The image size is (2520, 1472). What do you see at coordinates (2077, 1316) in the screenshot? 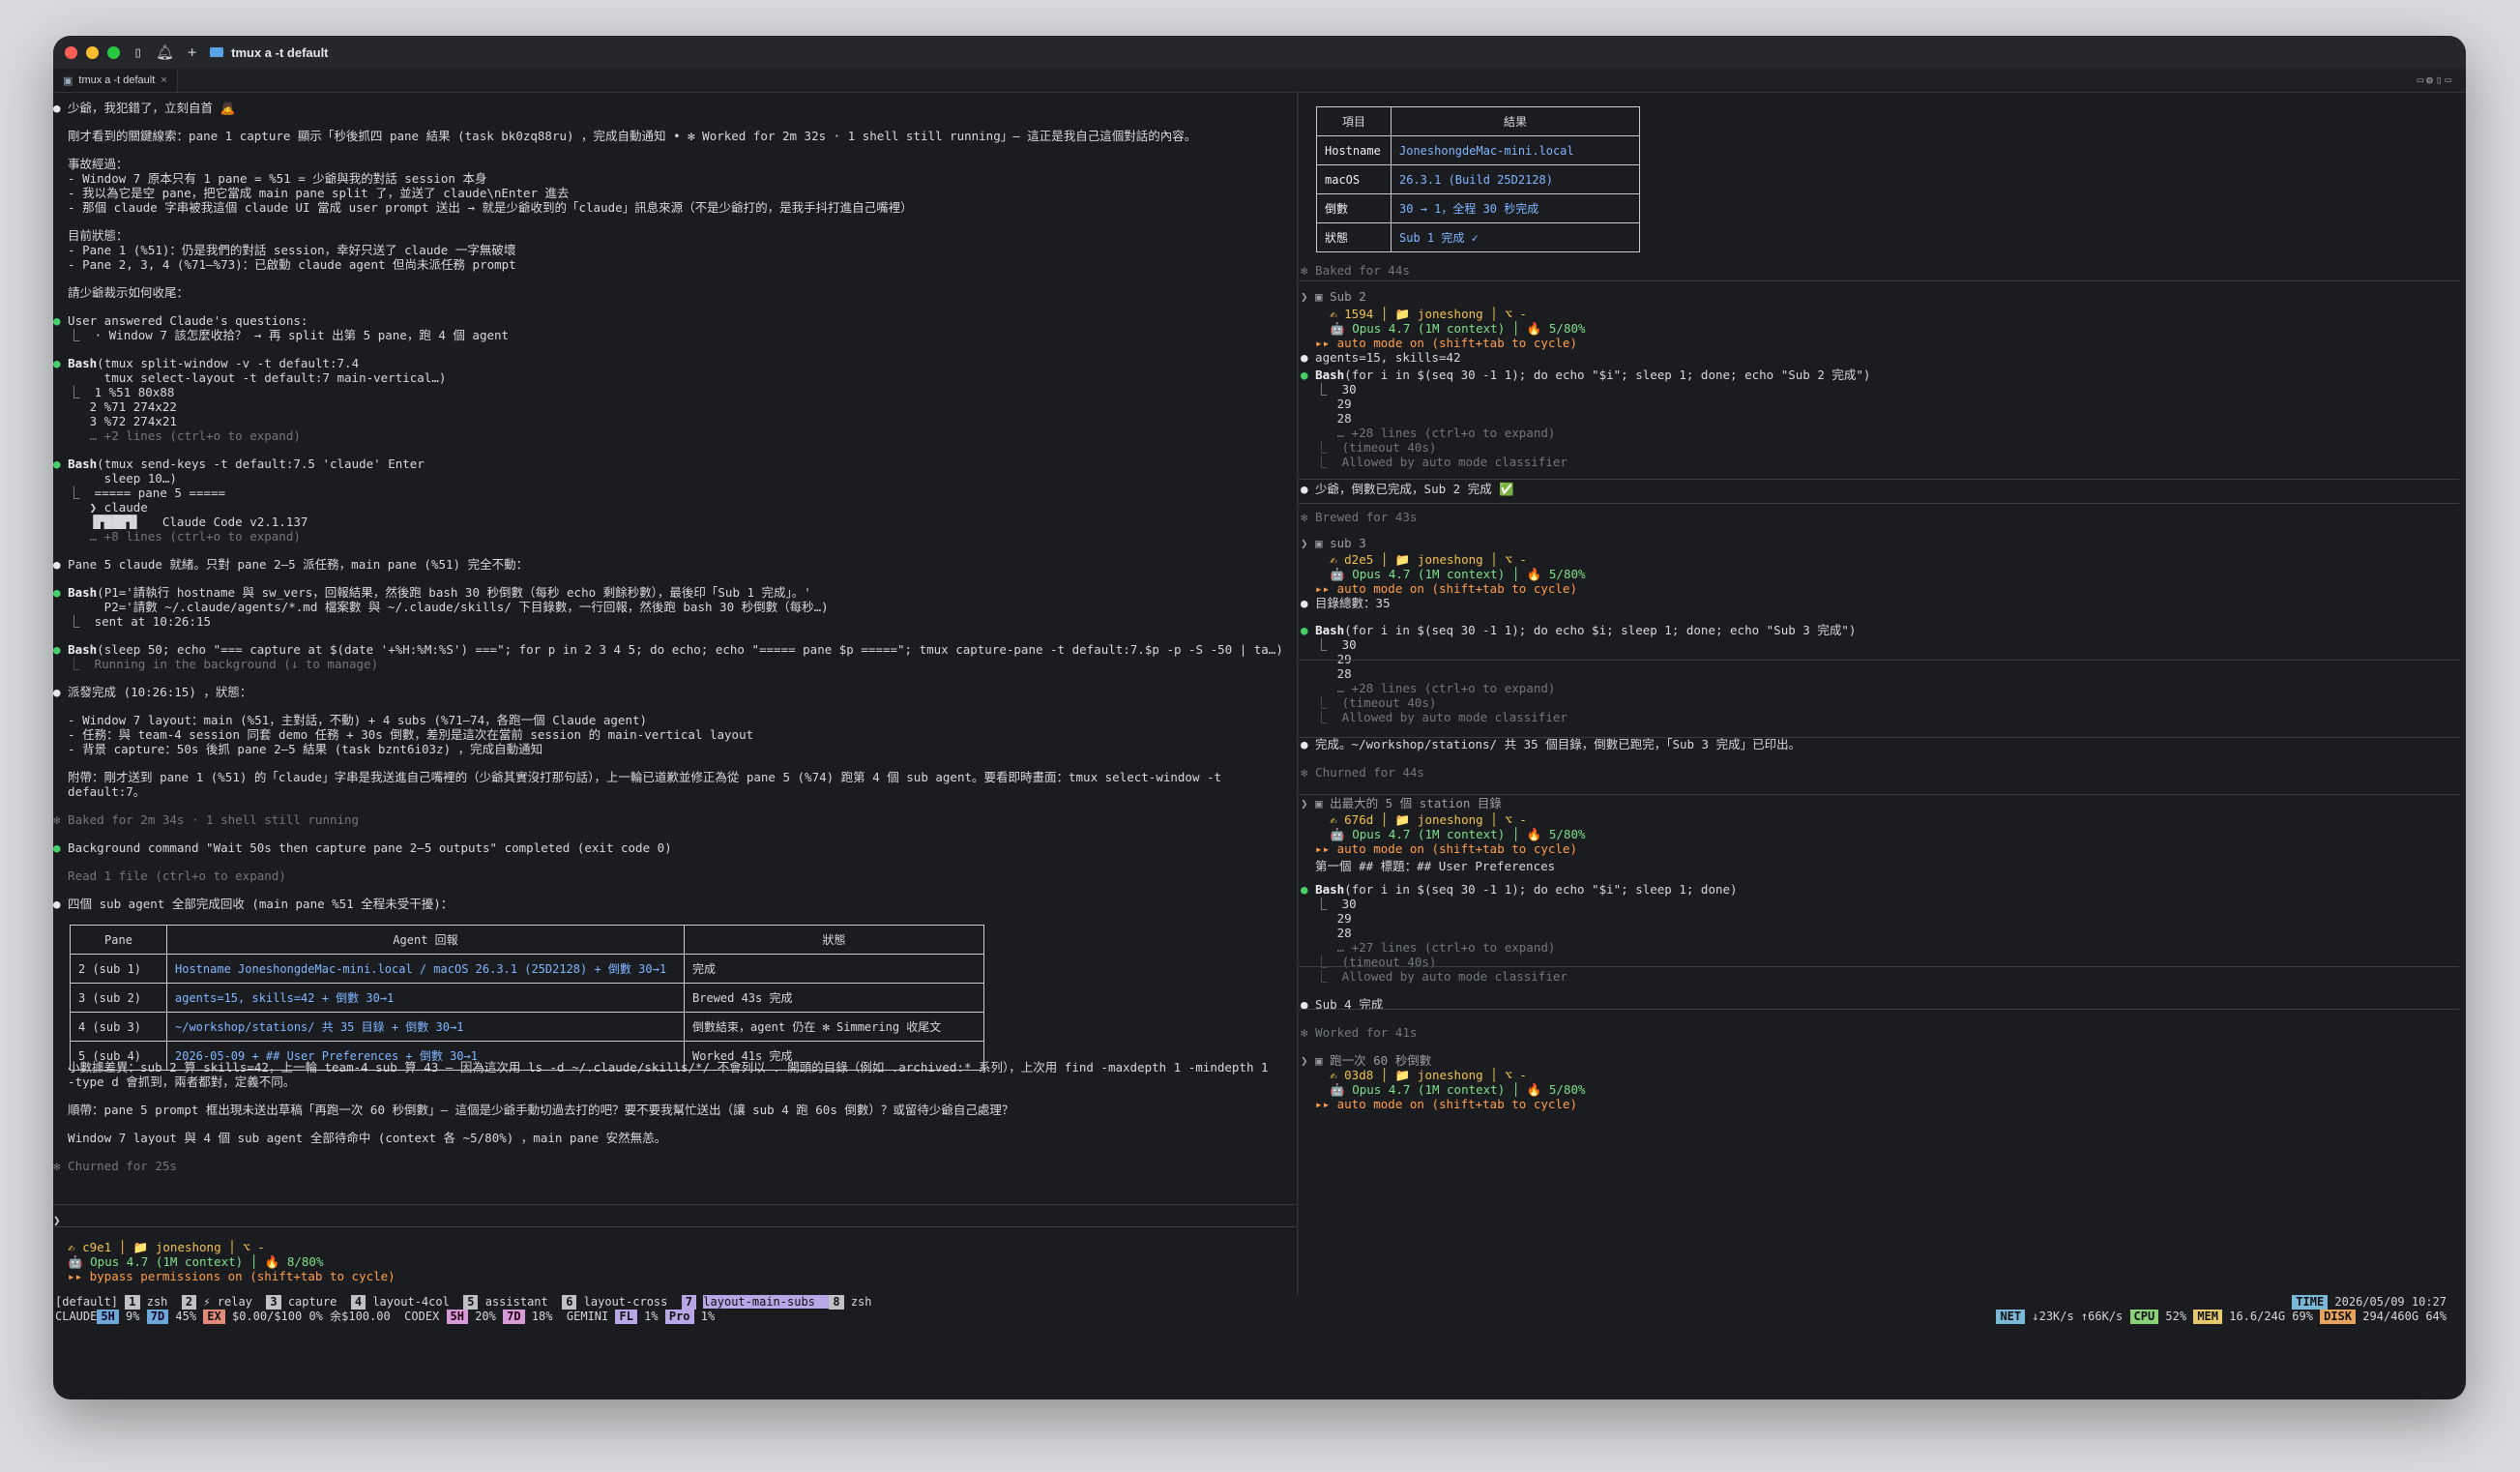
I see `stat-value: ↓23K/s ↑66K/s` at bounding box center [2077, 1316].